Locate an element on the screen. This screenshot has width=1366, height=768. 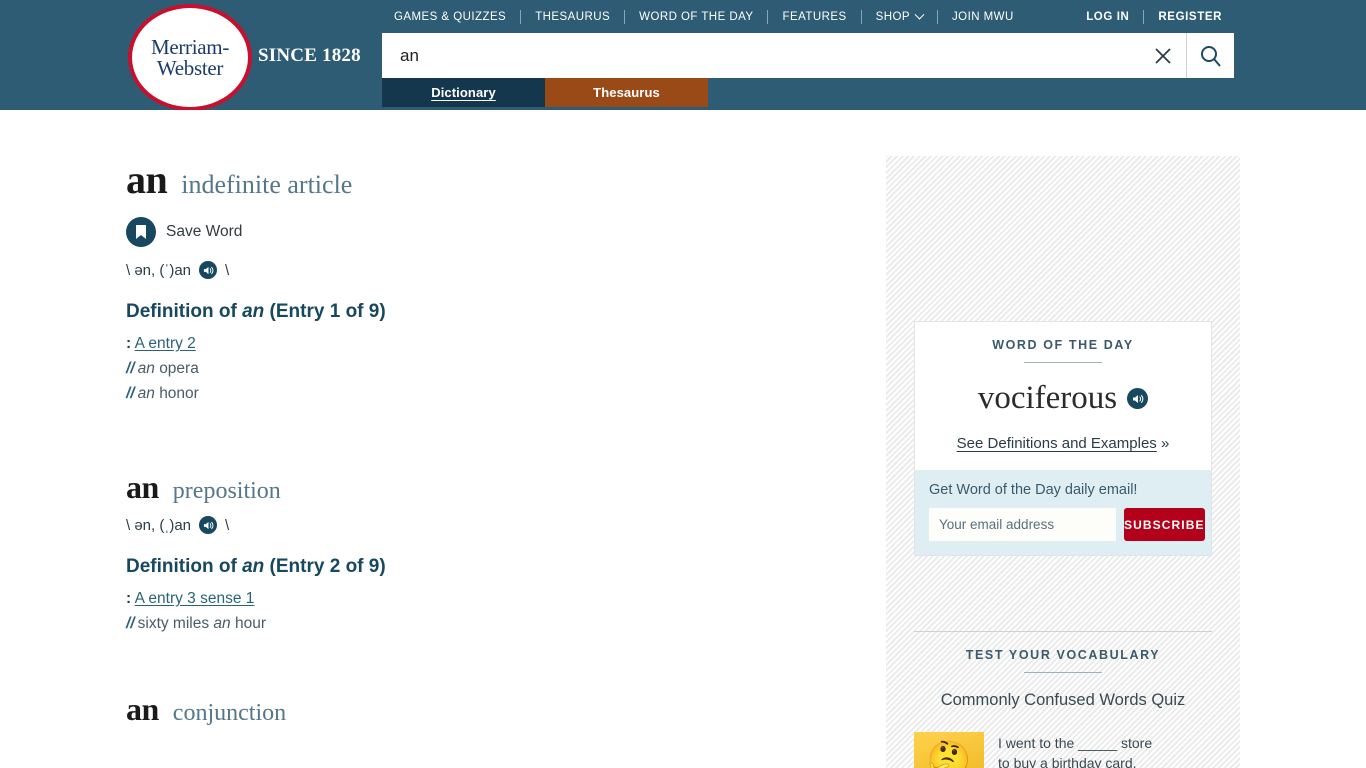
entry-2-pronunciation-text: \ ən, (ˌ)an is located at coordinates (159, 525).